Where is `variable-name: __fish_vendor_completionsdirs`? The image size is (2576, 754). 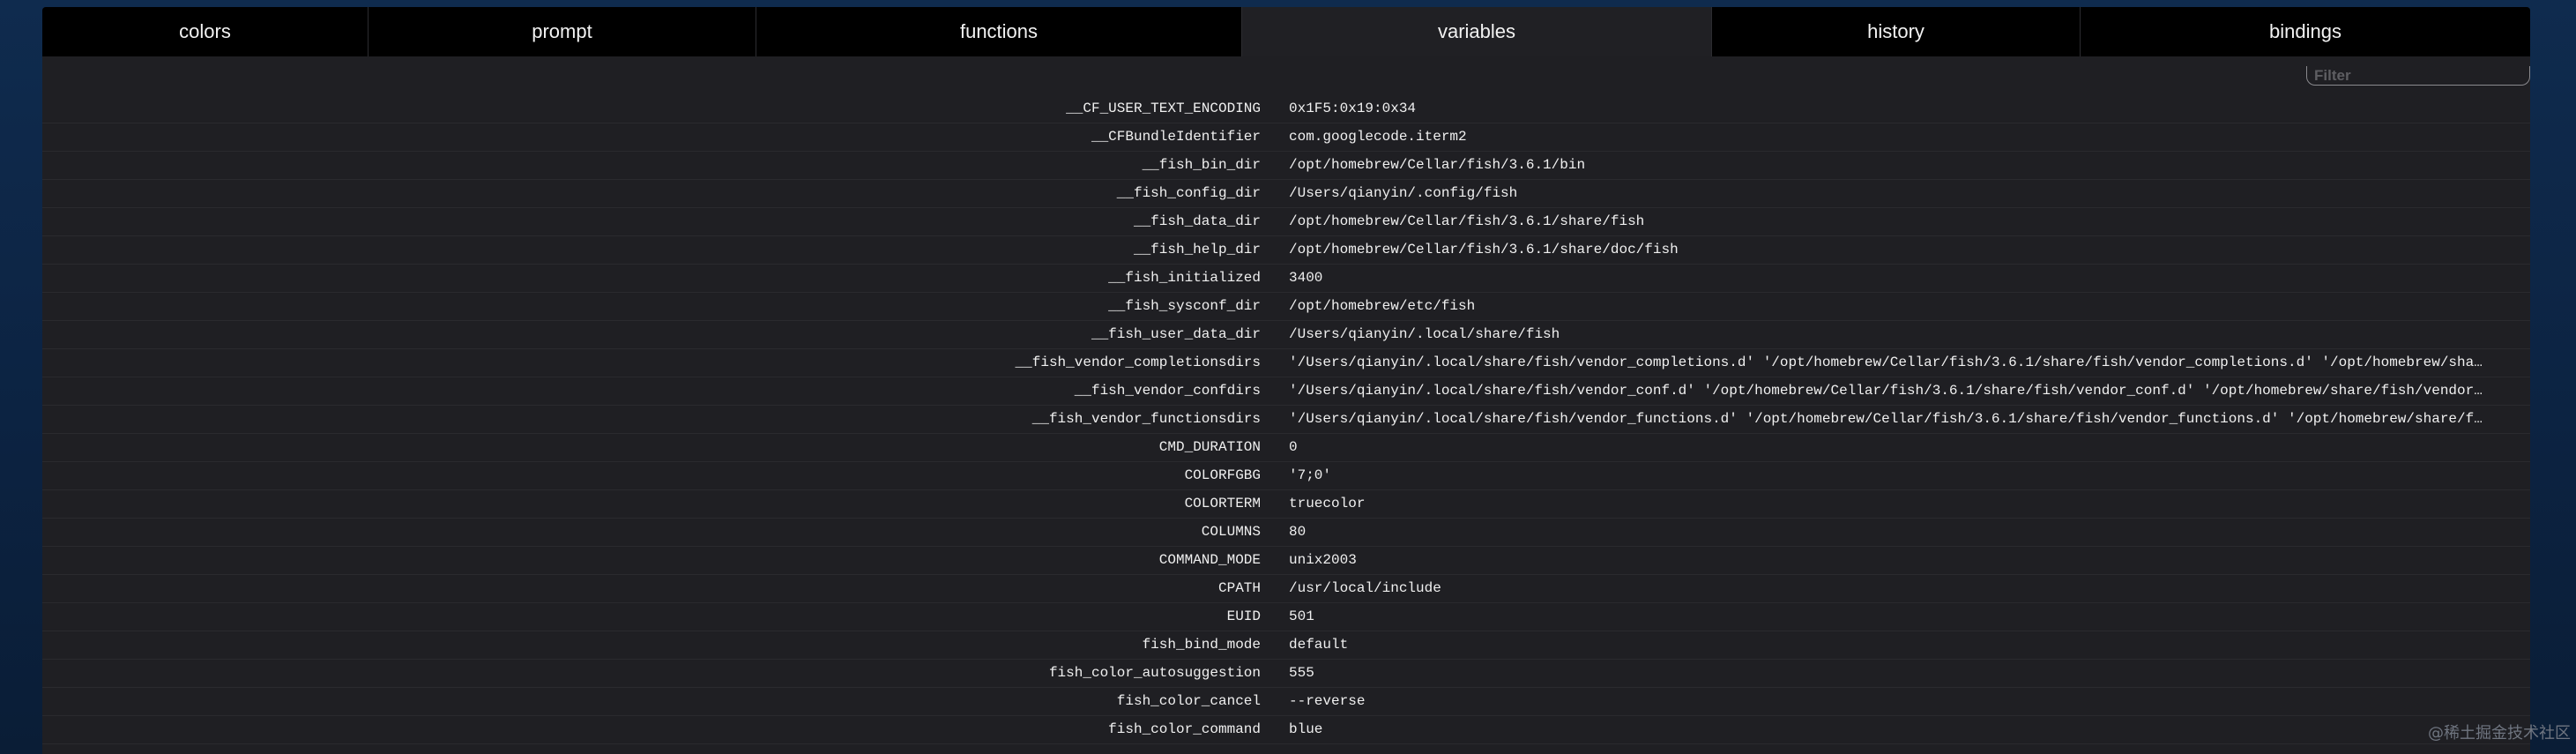
variable-name: __fish_vendor_completionsdirs is located at coordinates (1138, 362).